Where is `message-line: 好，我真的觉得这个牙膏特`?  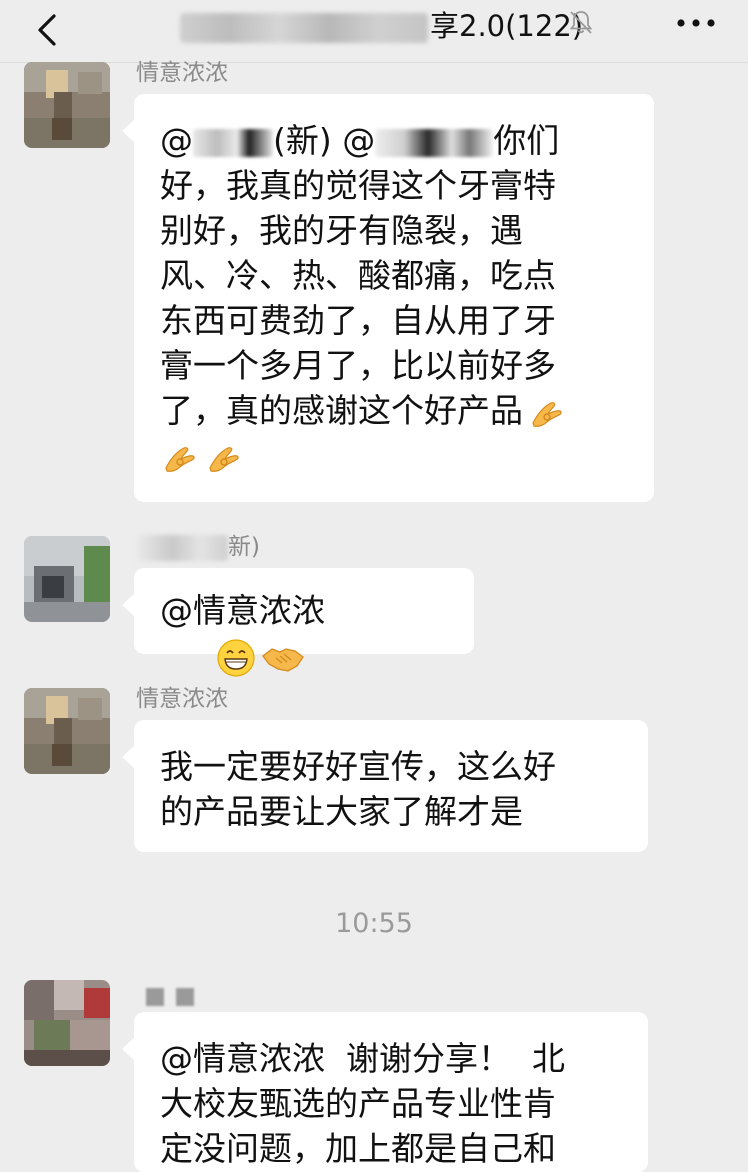
message-line: 好，我真的觉得这个牙膏特 is located at coordinates (358, 185).